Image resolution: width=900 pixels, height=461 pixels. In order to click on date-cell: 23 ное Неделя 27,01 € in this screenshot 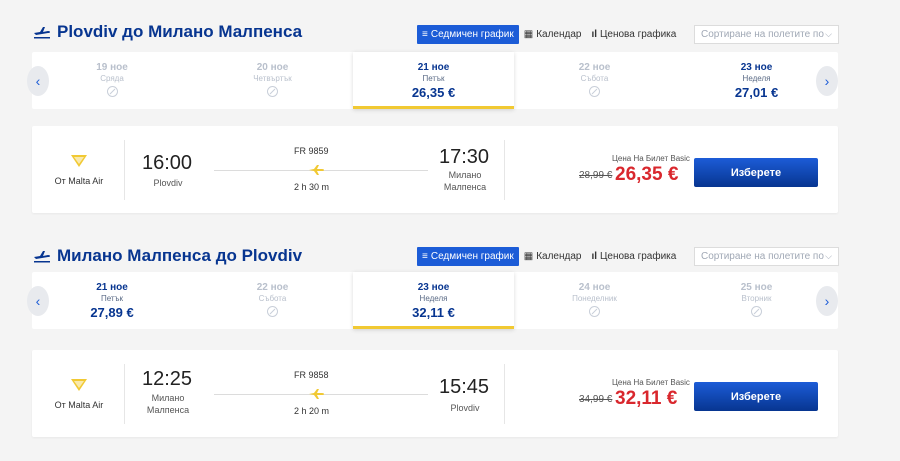, I will do `click(756, 80)`.